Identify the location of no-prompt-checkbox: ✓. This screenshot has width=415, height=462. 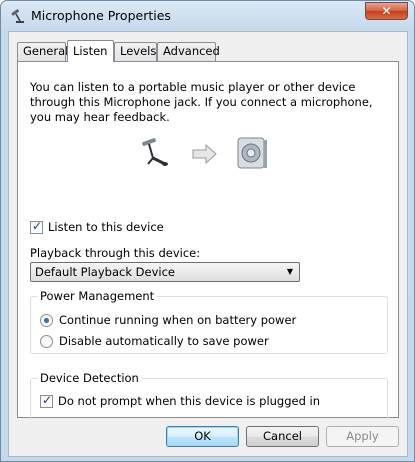
(46, 400).